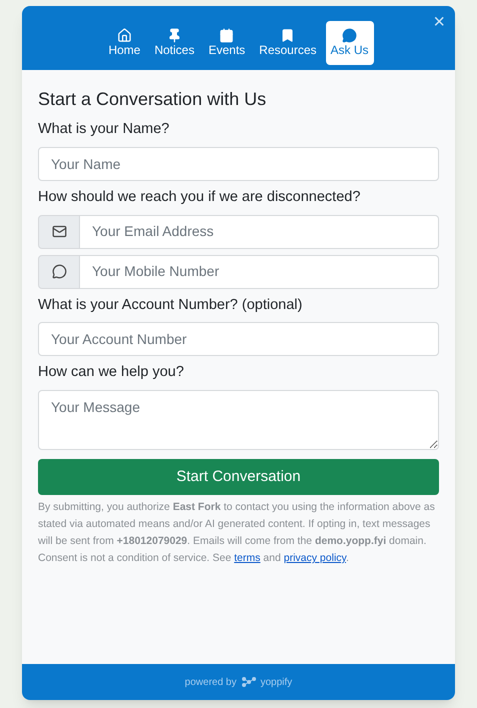 This screenshot has height=708, width=477. Describe the element at coordinates (238, 420) in the screenshot. I see `message-field: Your Message` at that location.